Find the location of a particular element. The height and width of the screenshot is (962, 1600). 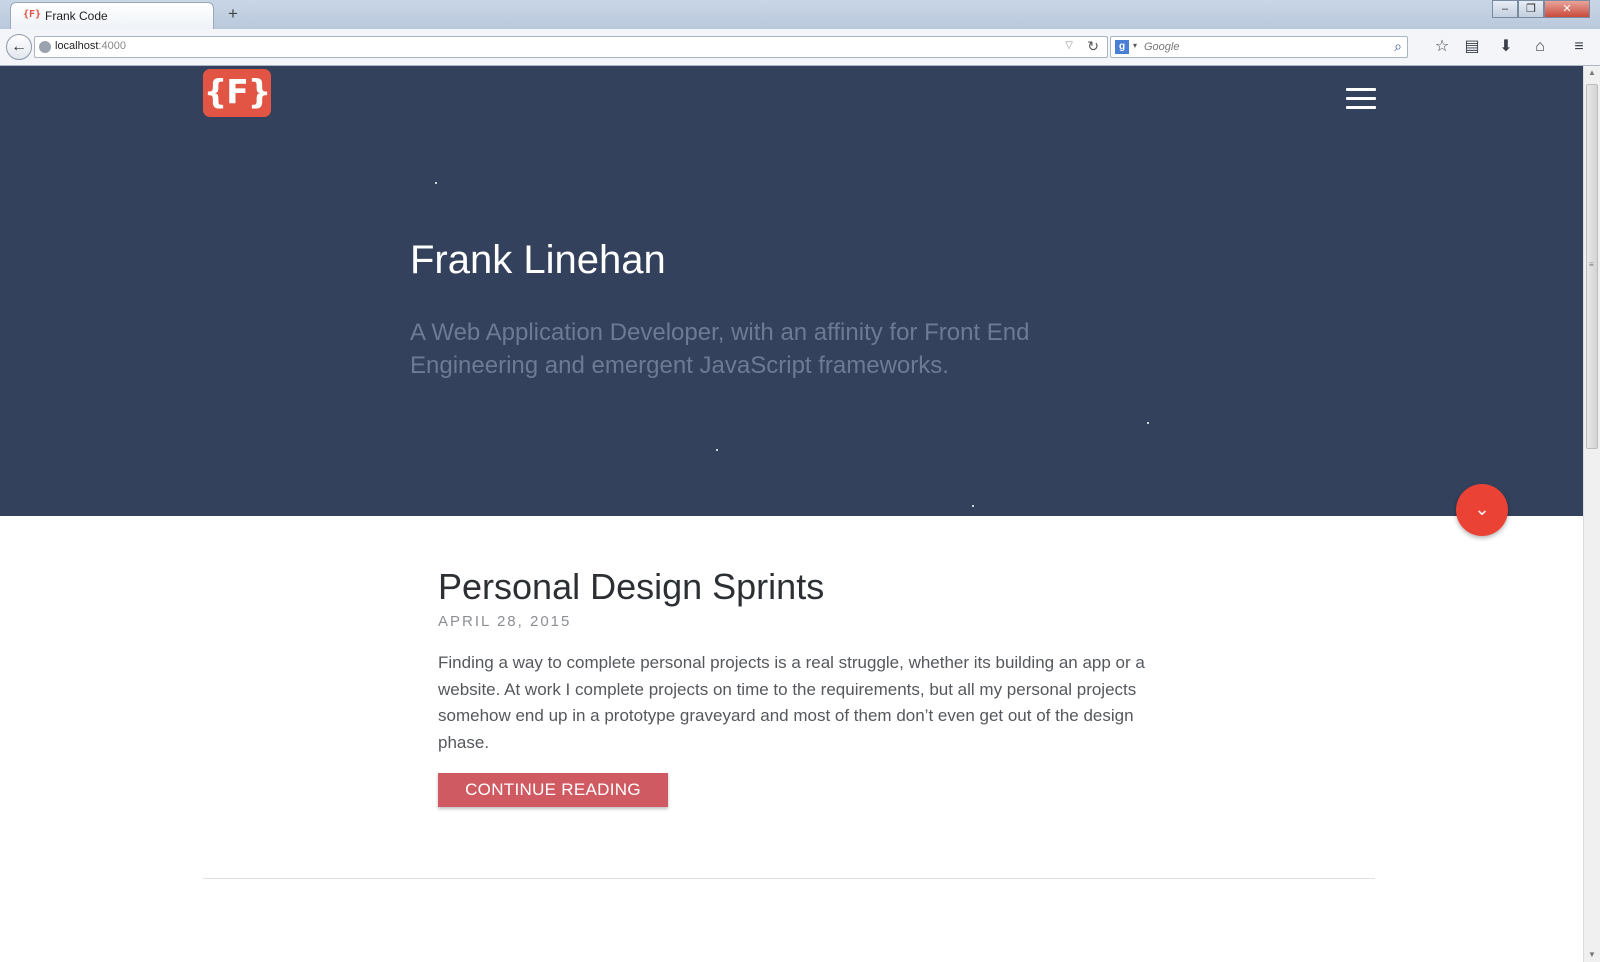

hamburger-menu-icon is located at coordinates (1361, 99).